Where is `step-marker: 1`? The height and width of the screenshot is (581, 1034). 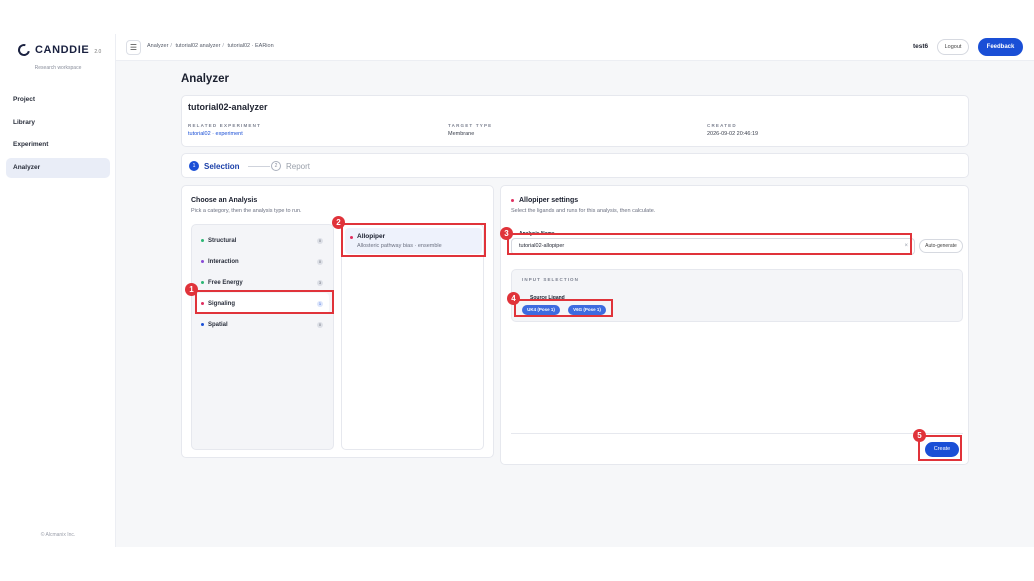 step-marker: 1 is located at coordinates (191, 289).